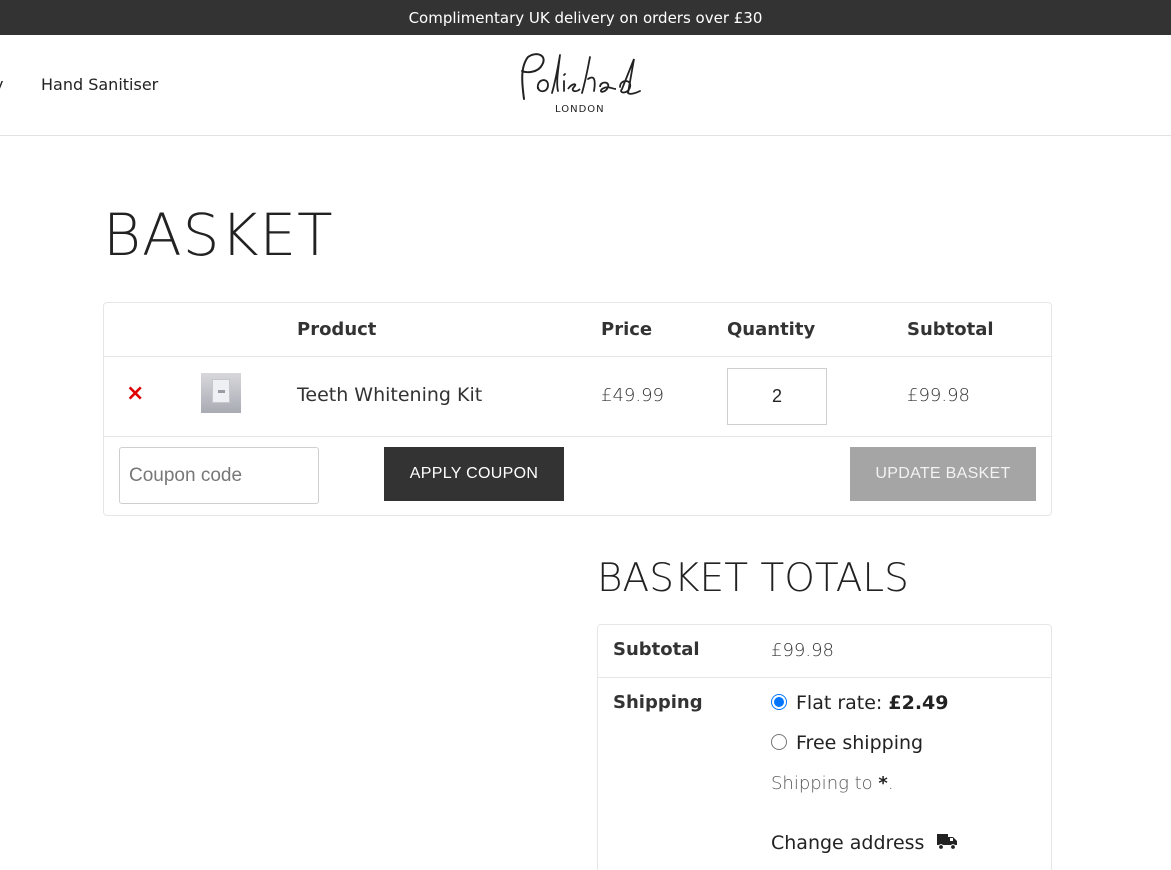 Image resolution: width=1171 pixels, height=870 pixels. I want to click on nav-item-hand-sanitiser: Hand Sanitiser, so click(99, 84).